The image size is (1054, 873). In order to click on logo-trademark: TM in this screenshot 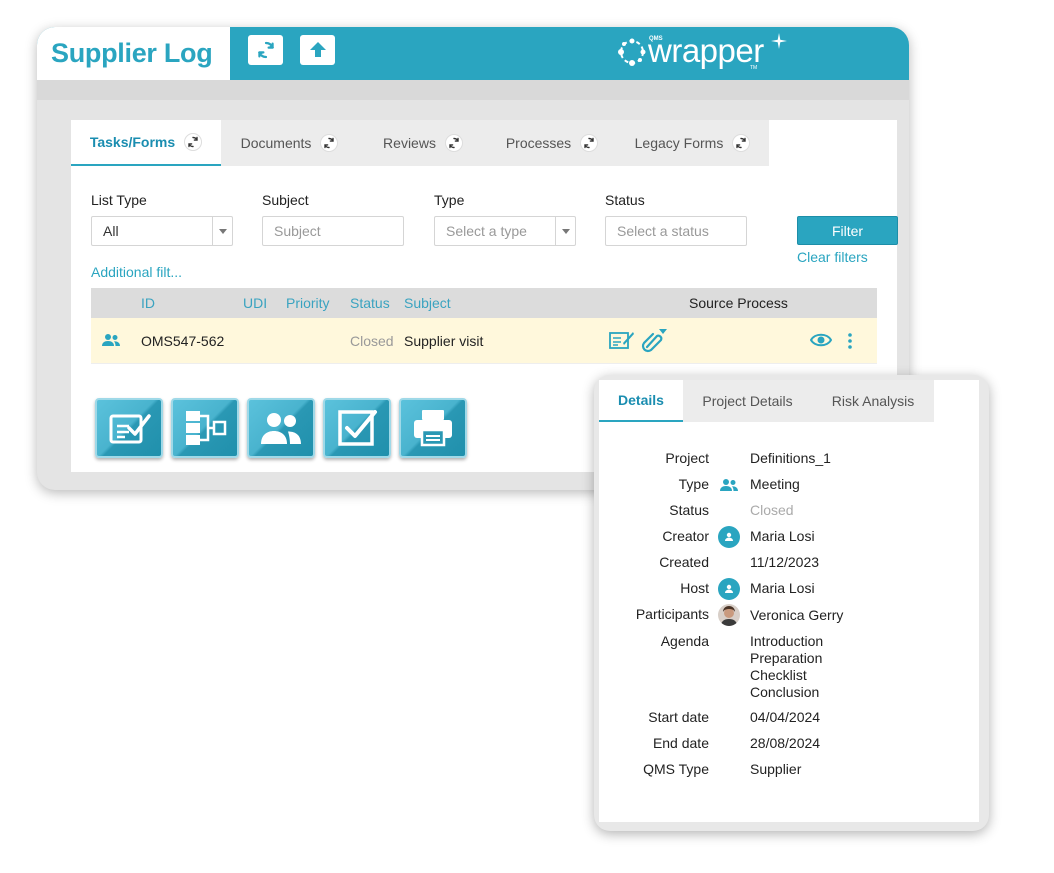, I will do `click(754, 68)`.